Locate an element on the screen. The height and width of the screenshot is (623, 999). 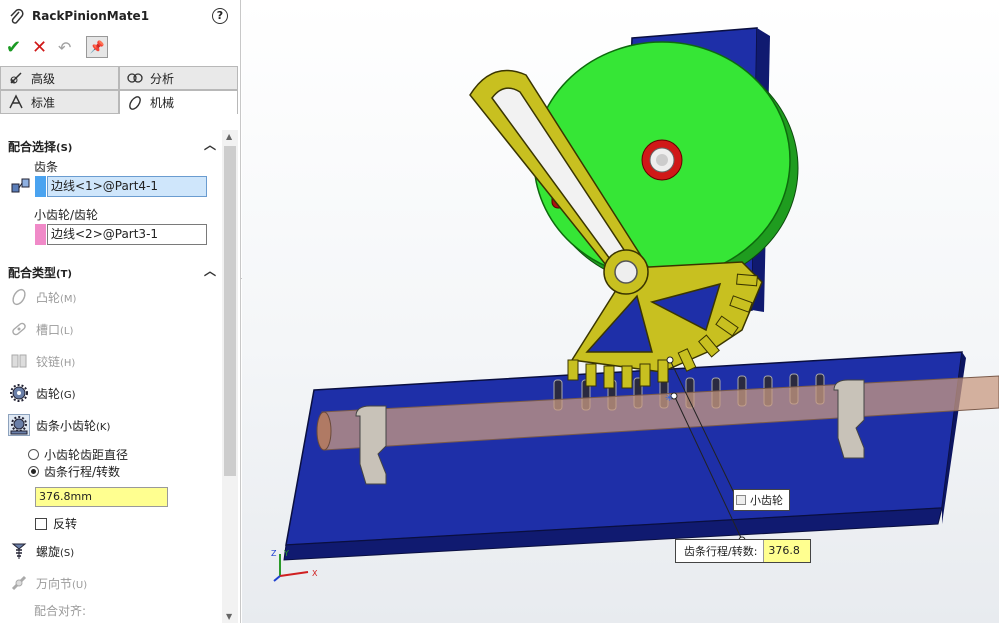
help-icon: ? is located at coordinates (220, 16).